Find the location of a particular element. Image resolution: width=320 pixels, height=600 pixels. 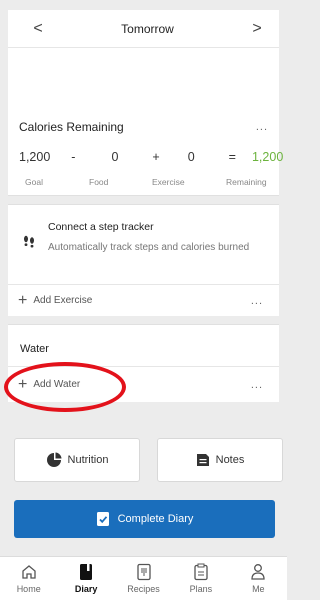

water-section: Water is located at coordinates (143, 345).